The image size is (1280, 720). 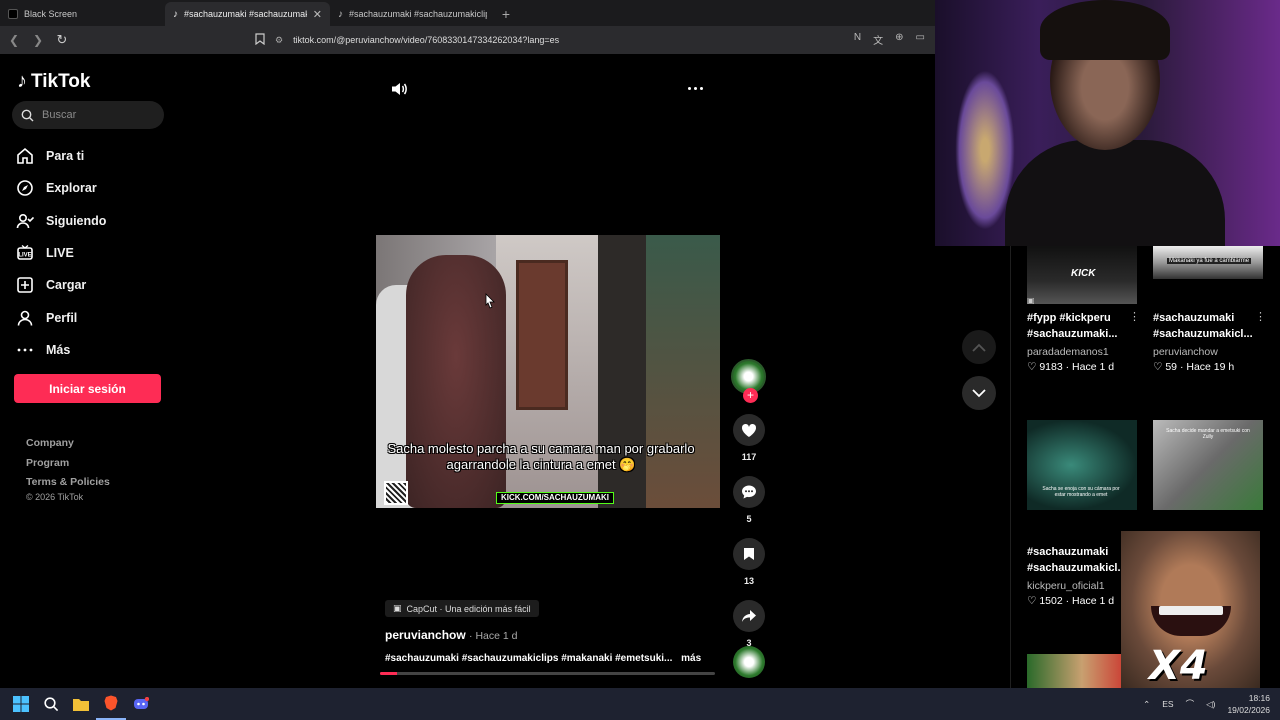 I want to click on sidebar-item-label: Explorar, so click(x=71, y=188).